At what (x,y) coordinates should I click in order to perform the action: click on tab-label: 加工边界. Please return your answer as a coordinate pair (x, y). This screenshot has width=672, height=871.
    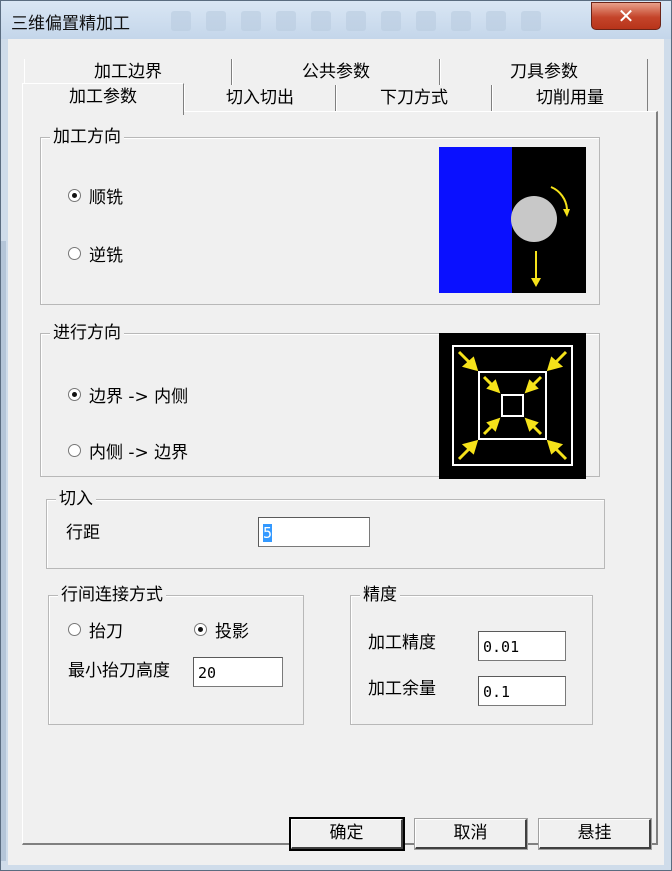
    Looking at the image, I should click on (128, 72).